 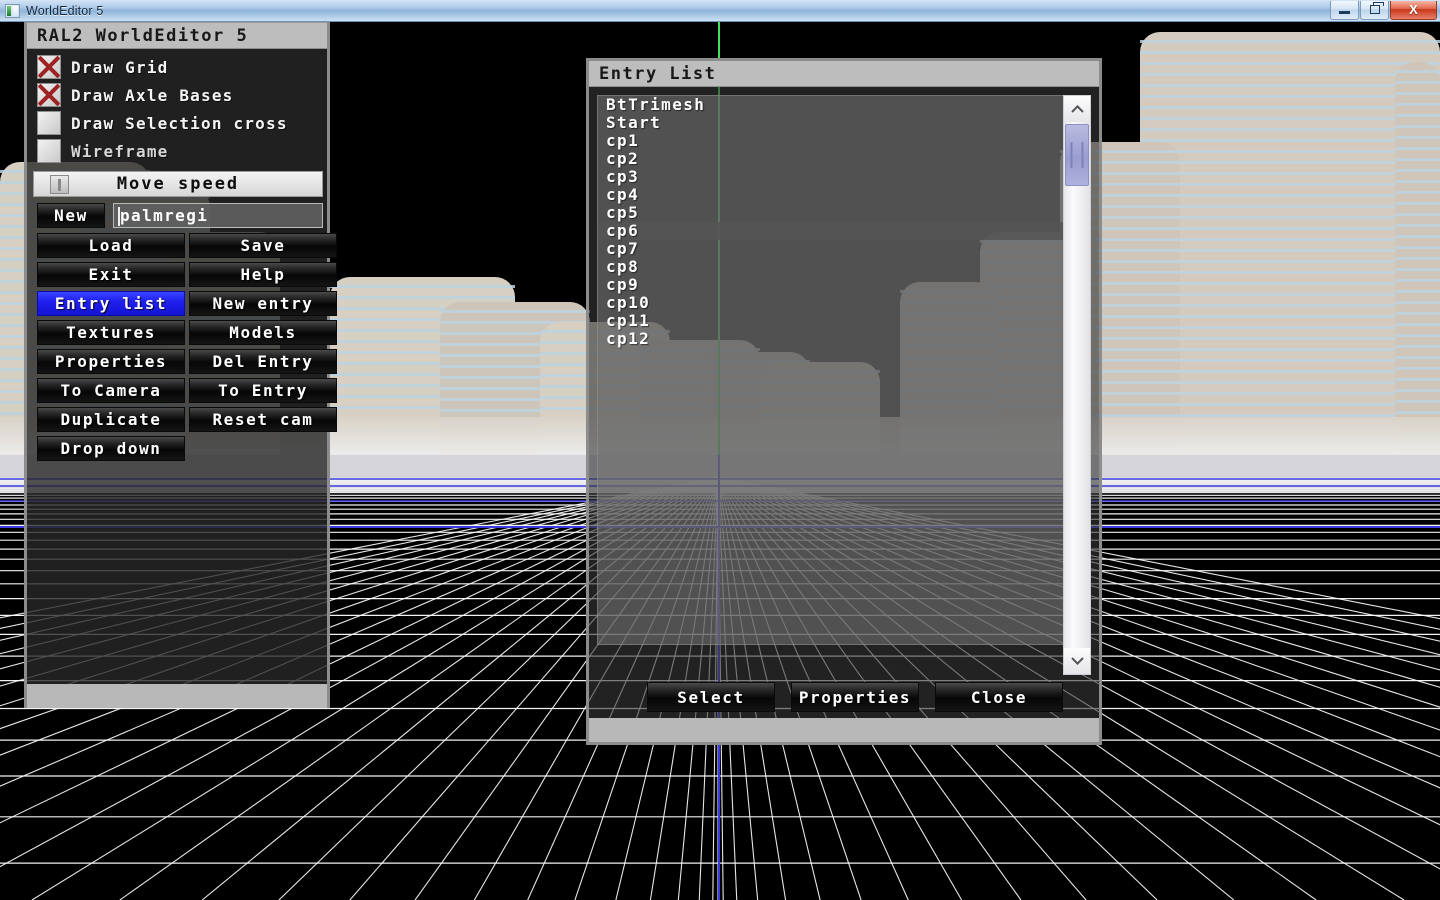 I want to click on entry-list-scrollbar, so click(x=1077, y=385).